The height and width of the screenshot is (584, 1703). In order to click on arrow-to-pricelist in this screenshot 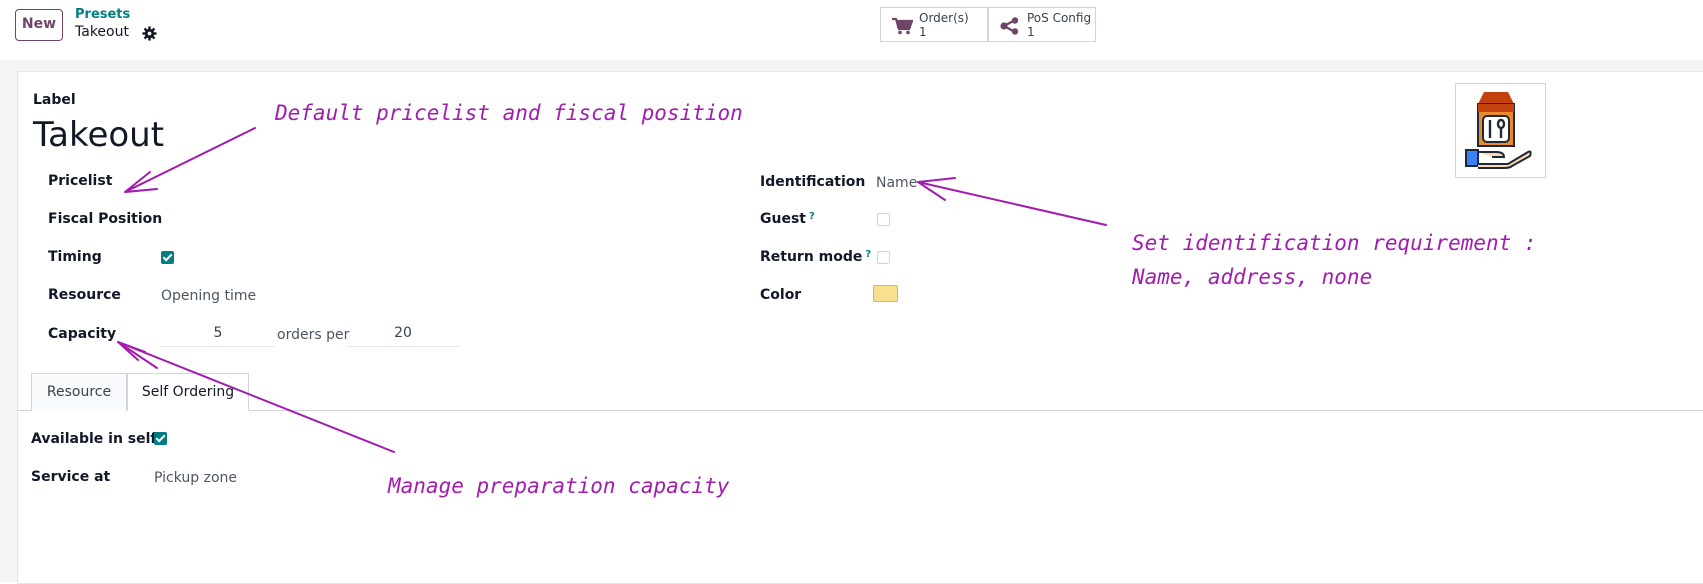, I will do `click(190, 160)`.